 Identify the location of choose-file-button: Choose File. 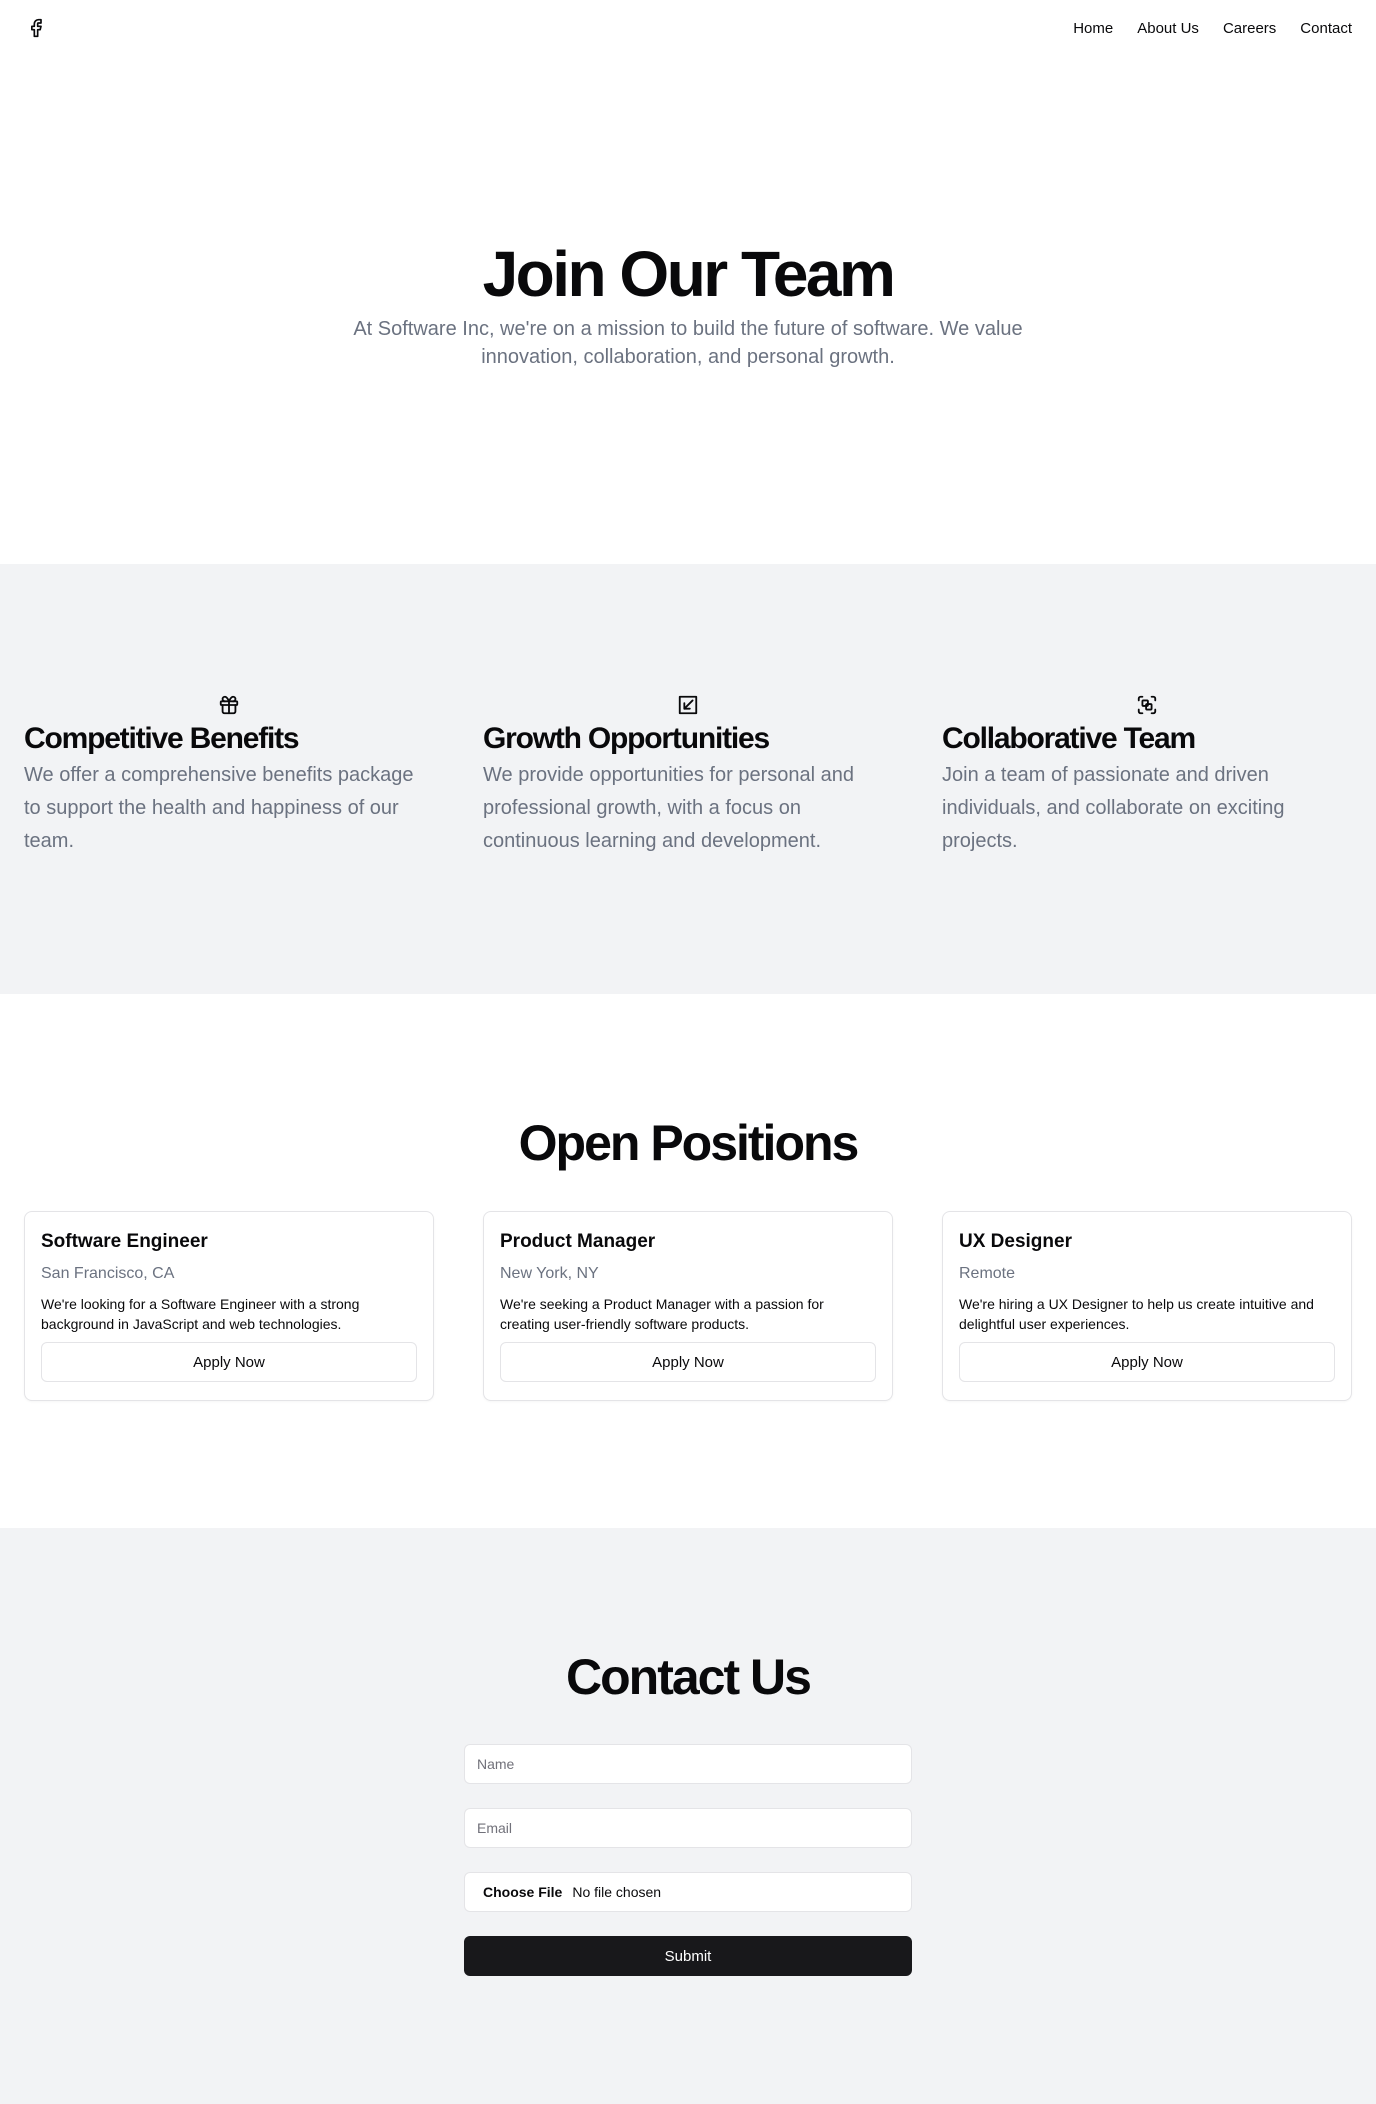
(522, 1892).